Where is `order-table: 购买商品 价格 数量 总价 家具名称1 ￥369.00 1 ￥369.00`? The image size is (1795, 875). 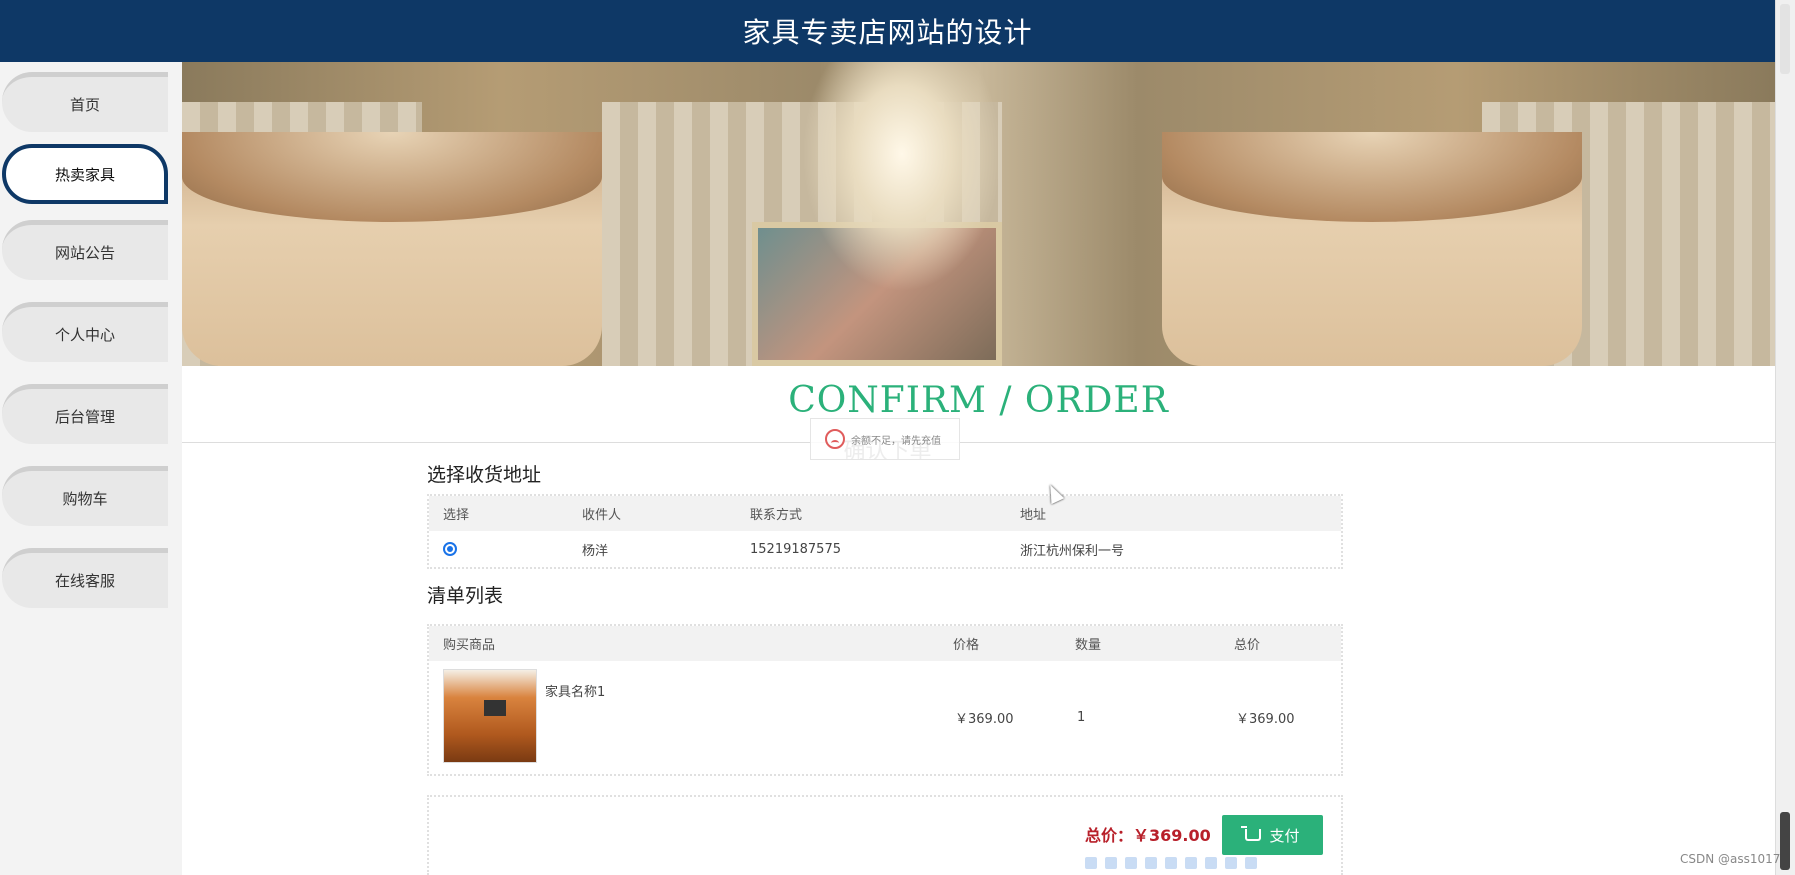 order-table: 购买商品 价格 数量 总价 家具名称1 ￥369.00 1 ￥369.00 is located at coordinates (885, 700).